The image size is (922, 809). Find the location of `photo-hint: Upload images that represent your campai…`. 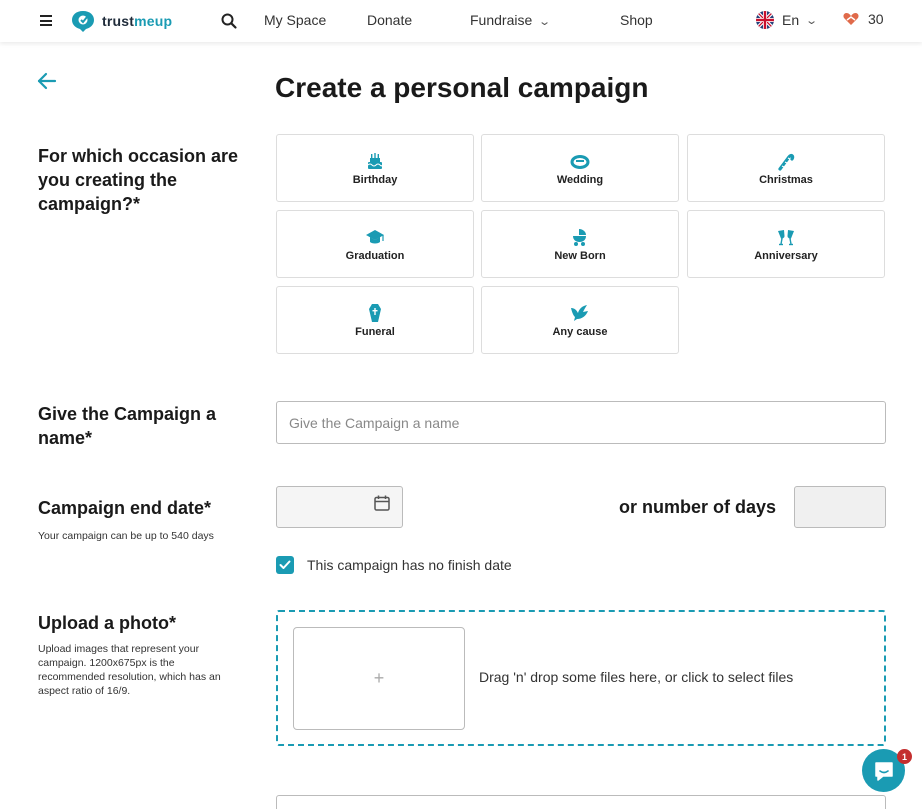

photo-hint: Upload images that represent your campai… is located at coordinates (129, 670).